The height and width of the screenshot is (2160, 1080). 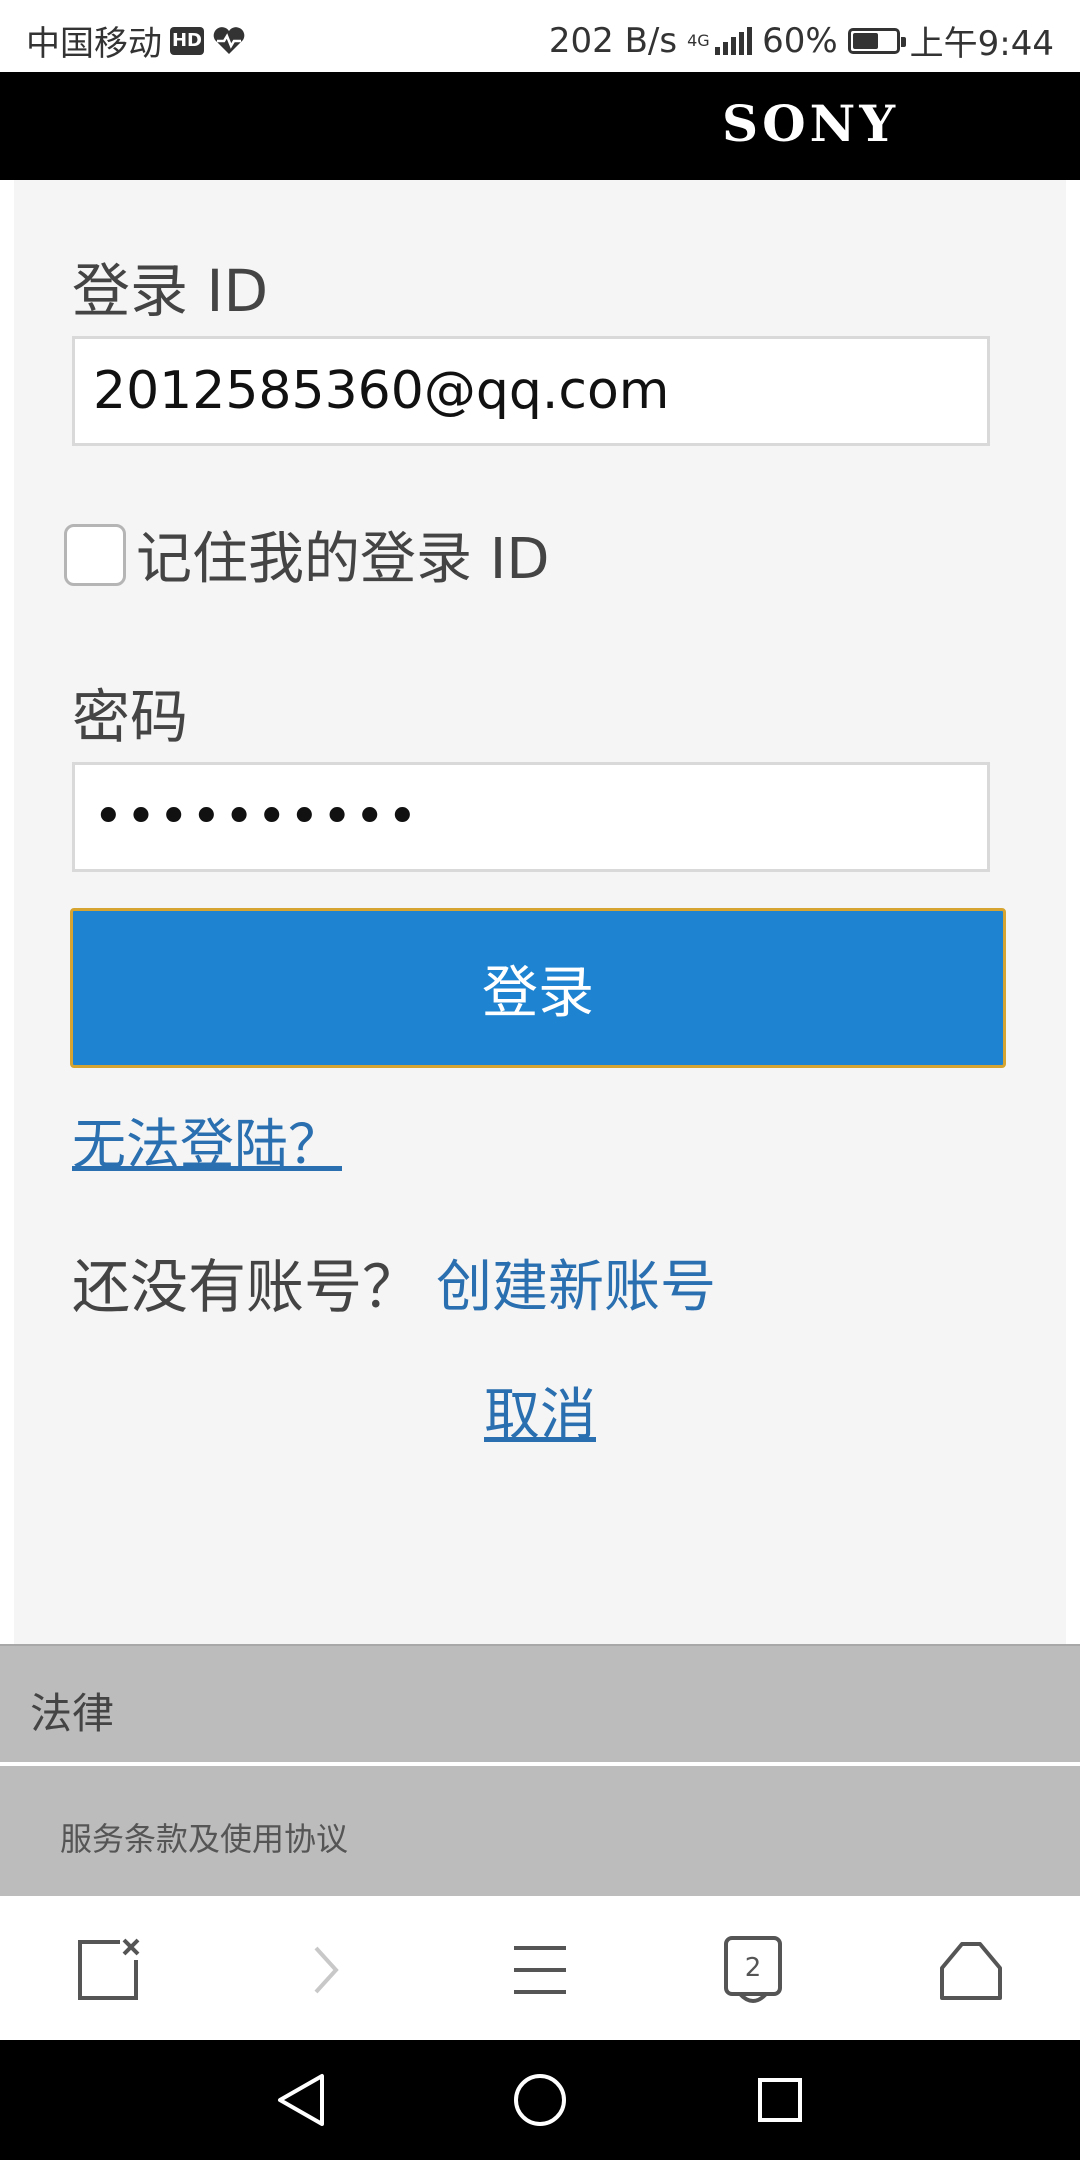 I want to click on network-speed: 202 B/s, so click(x=613, y=40).